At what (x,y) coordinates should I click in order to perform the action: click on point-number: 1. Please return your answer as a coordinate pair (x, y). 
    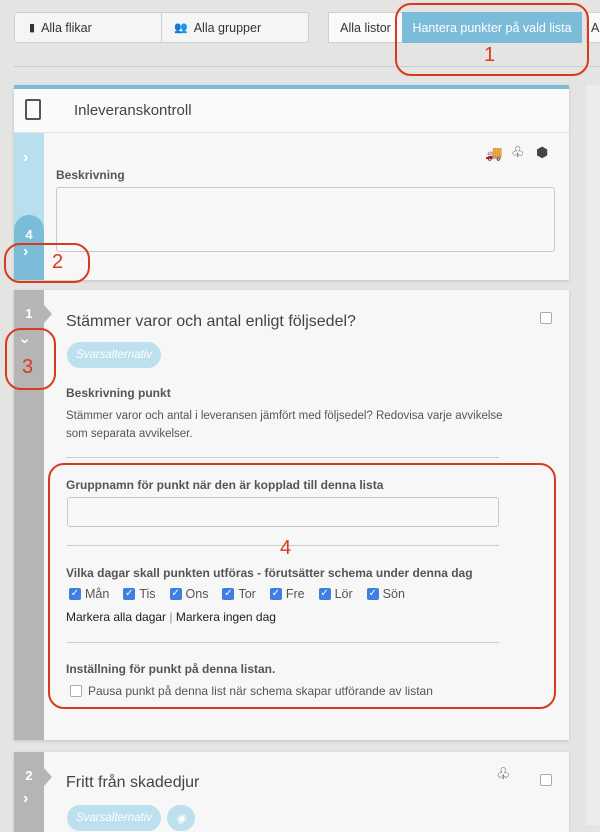
    Looking at the image, I should click on (29, 313).